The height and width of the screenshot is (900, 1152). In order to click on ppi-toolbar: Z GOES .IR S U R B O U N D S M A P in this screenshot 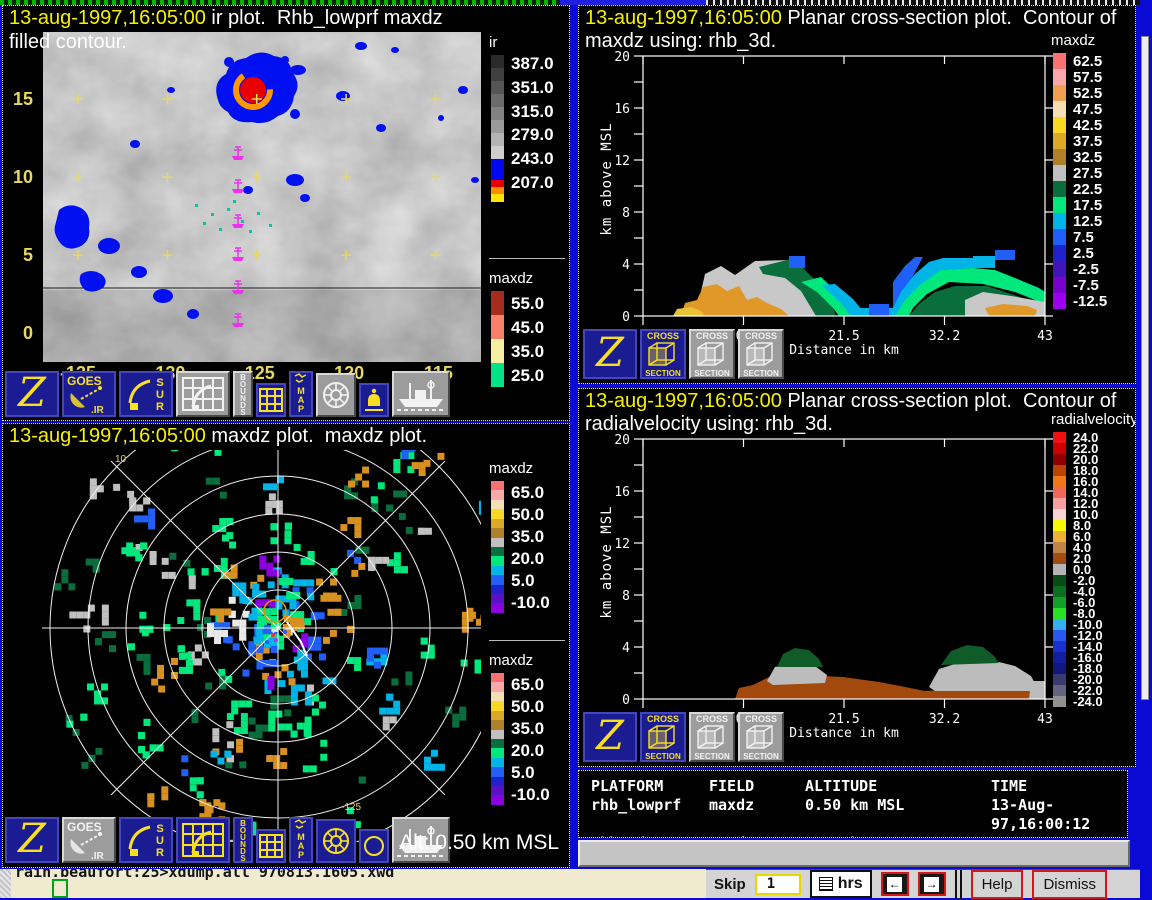, I will do `click(227, 840)`.